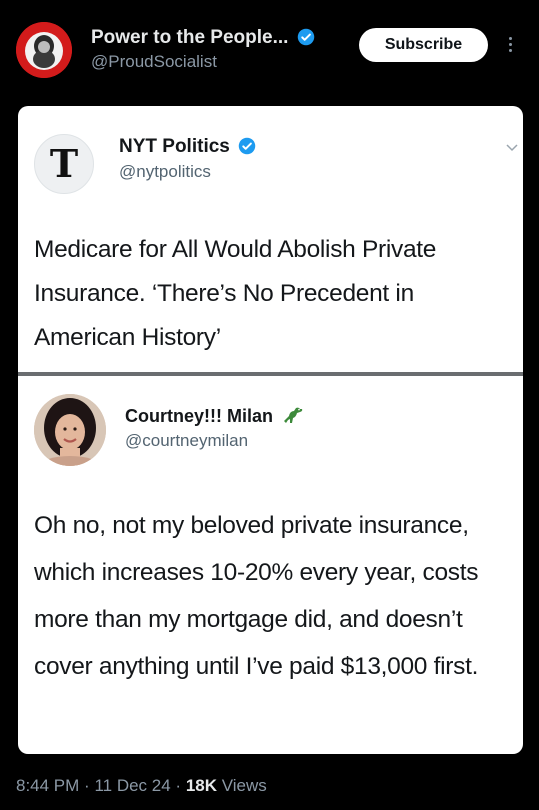 The width and height of the screenshot is (539, 810). What do you see at coordinates (201, 785) in the screenshot?
I see `views-count: 18K` at bounding box center [201, 785].